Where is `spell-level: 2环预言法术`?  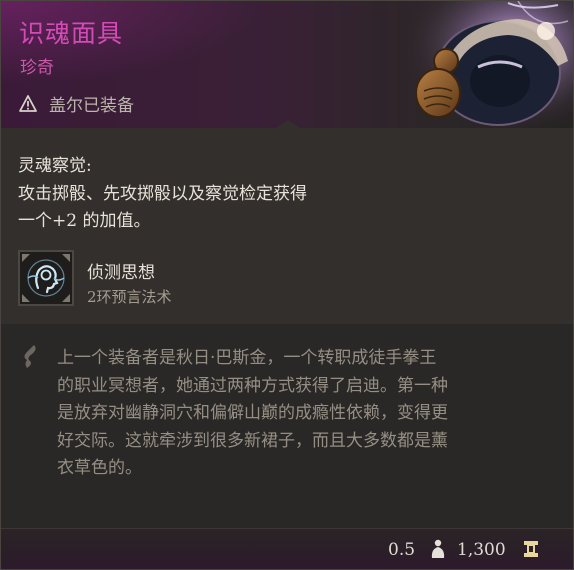
spell-level: 2环预言法术 is located at coordinates (129, 297).